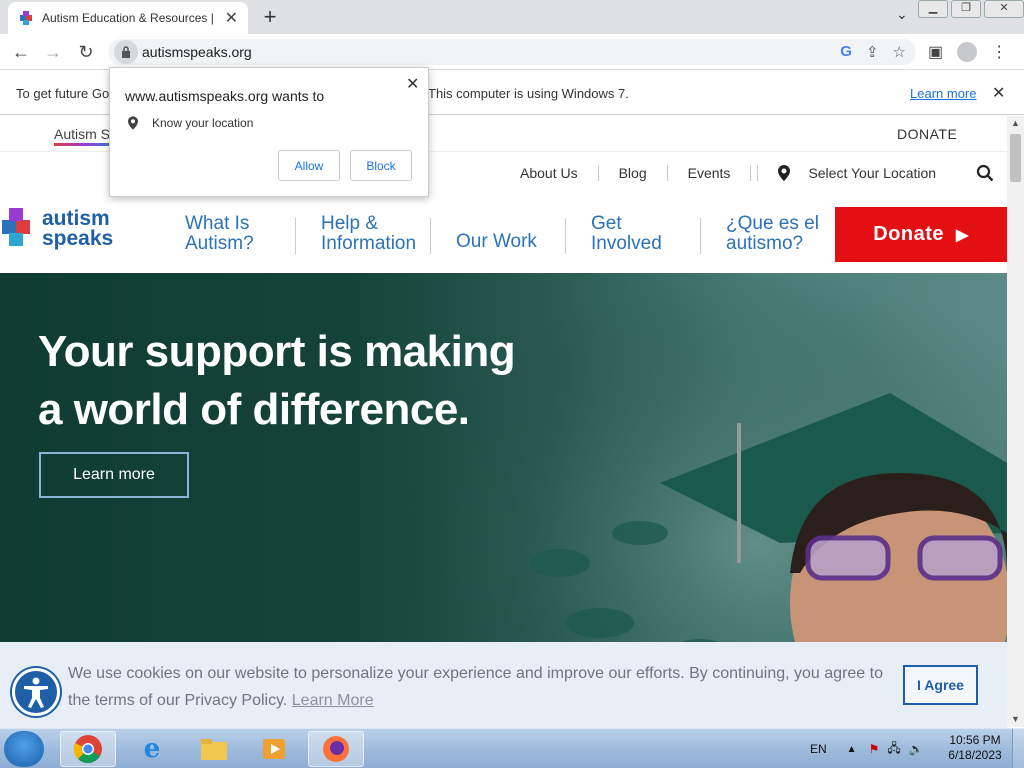  What do you see at coordinates (491, 52) in the screenshot?
I see `url-text: autismspeaks.org` at bounding box center [491, 52].